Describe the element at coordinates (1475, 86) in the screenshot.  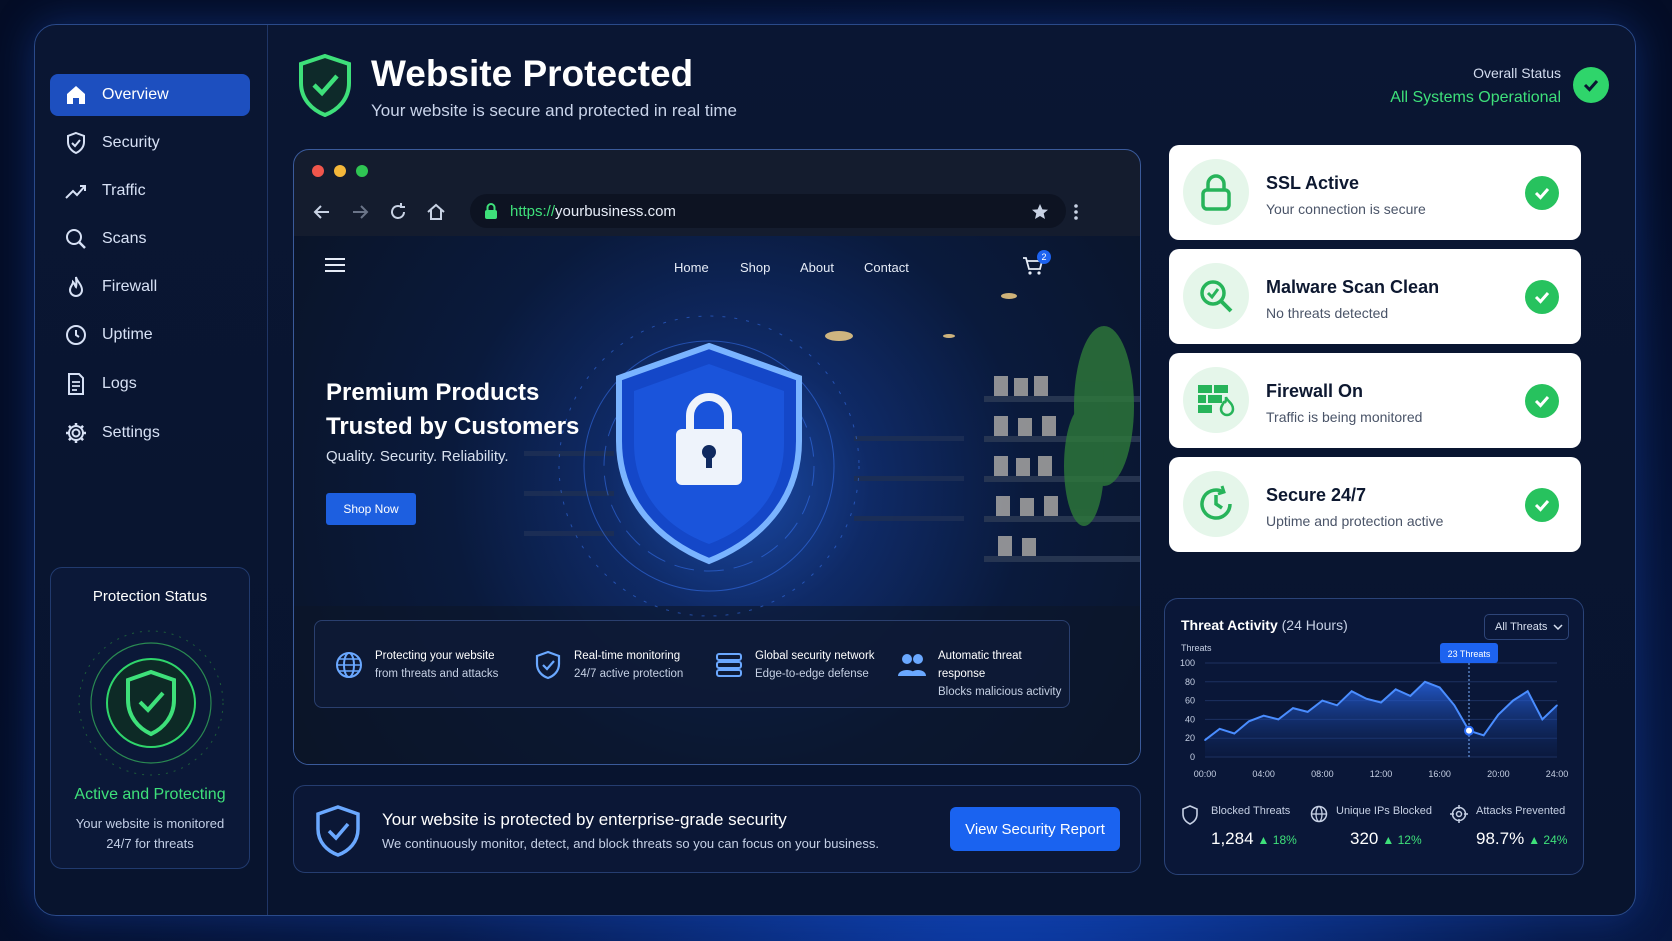
I see `overall-status: Overall Status All Systems Operational` at that location.